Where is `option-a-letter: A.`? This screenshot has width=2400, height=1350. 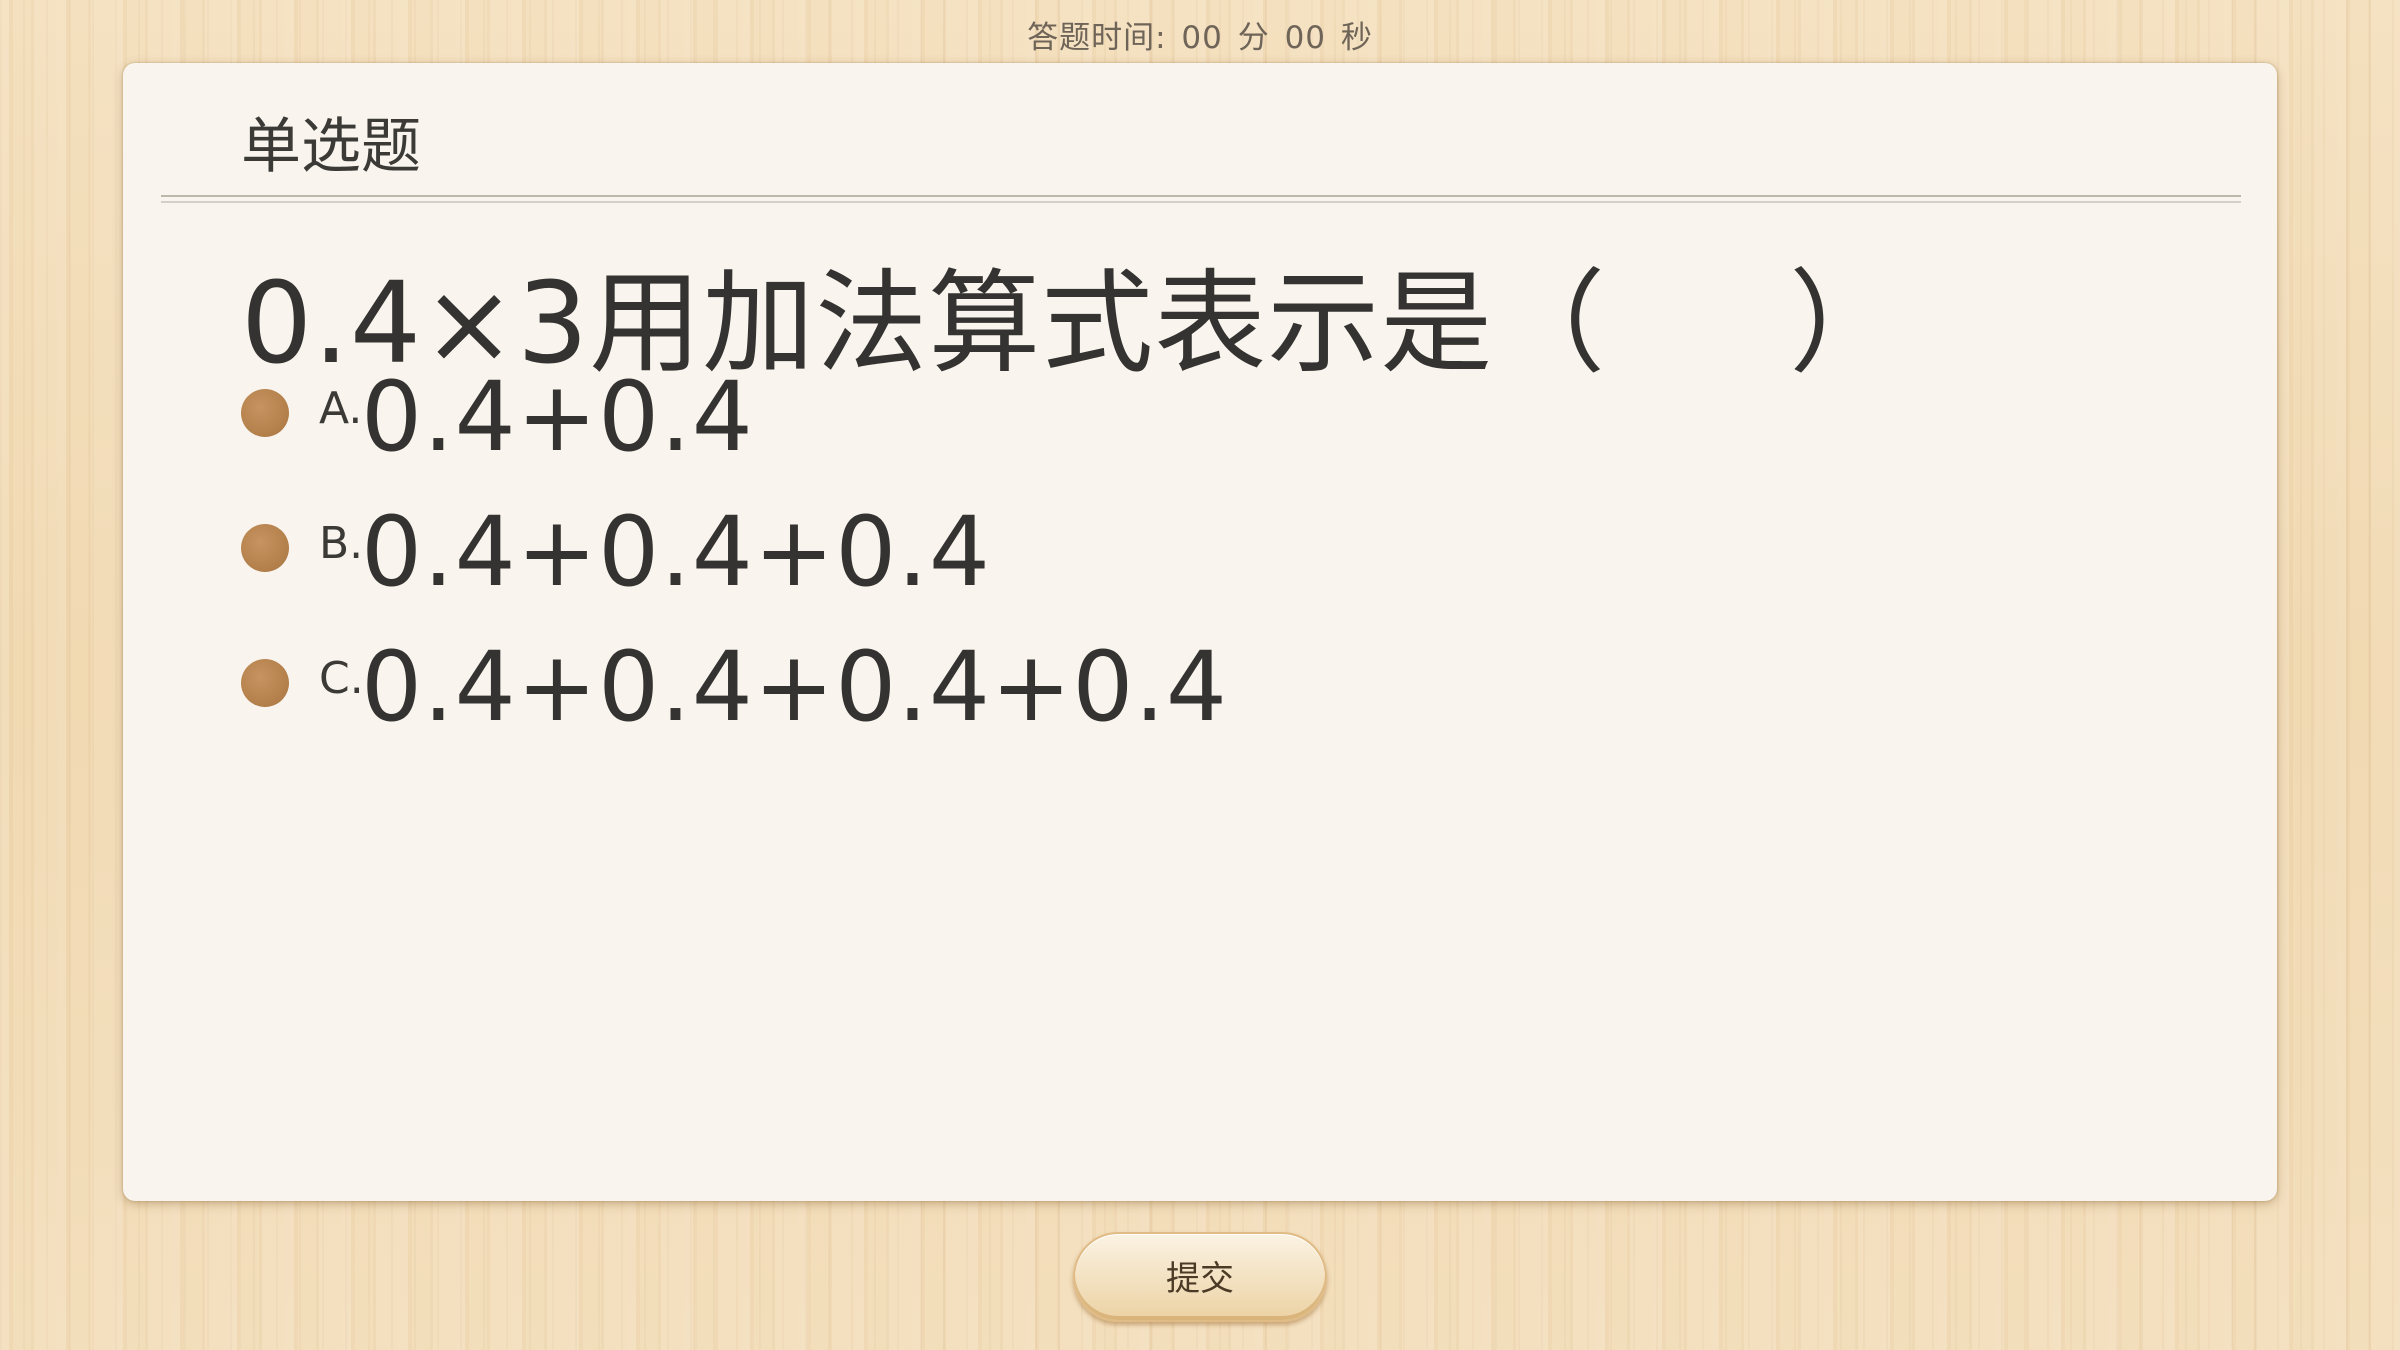 option-a-letter: A. is located at coordinates (341, 408).